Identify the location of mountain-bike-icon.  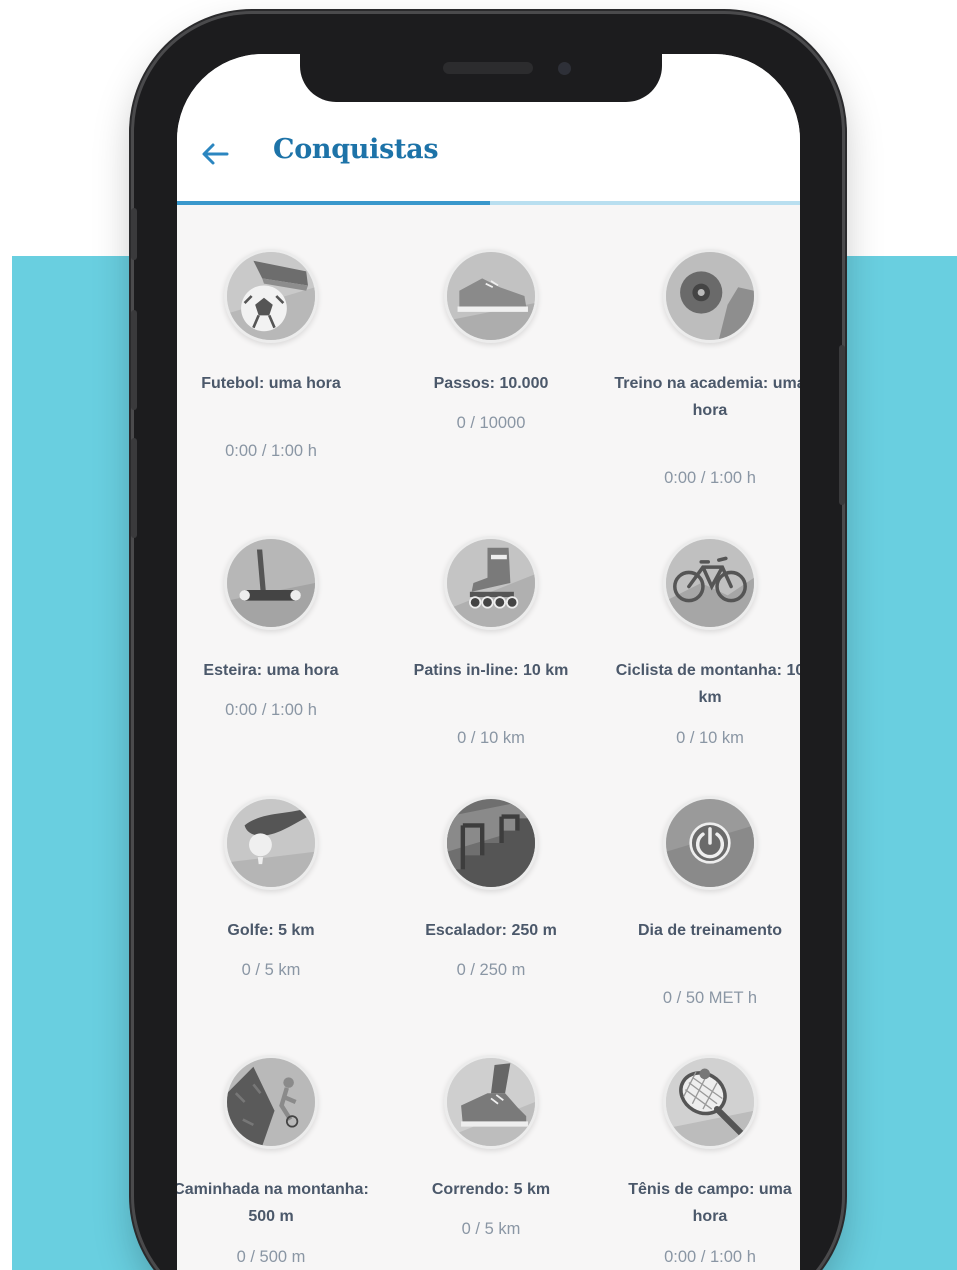
(710, 583).